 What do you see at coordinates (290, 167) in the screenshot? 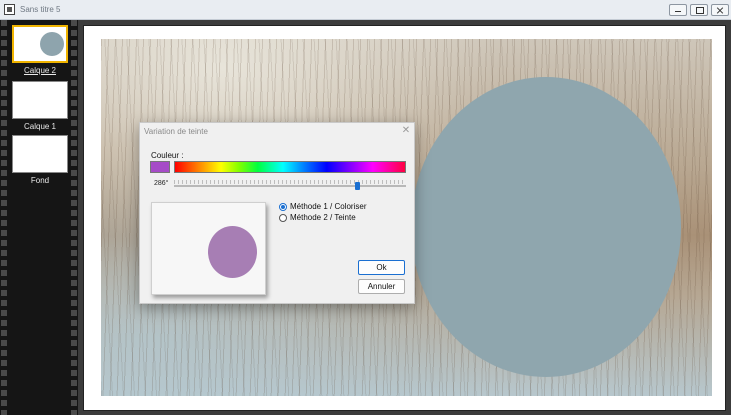
I see `hue-spectrum` at bounding box center [290, 167].